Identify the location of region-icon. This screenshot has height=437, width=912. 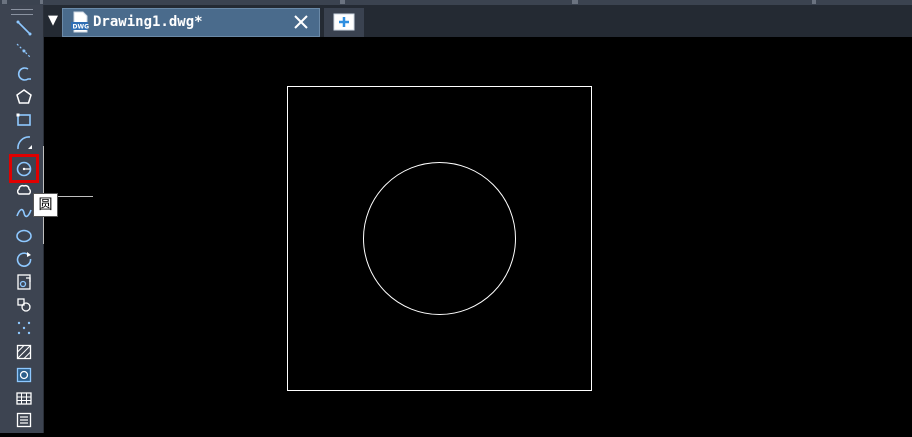
(24, 375).